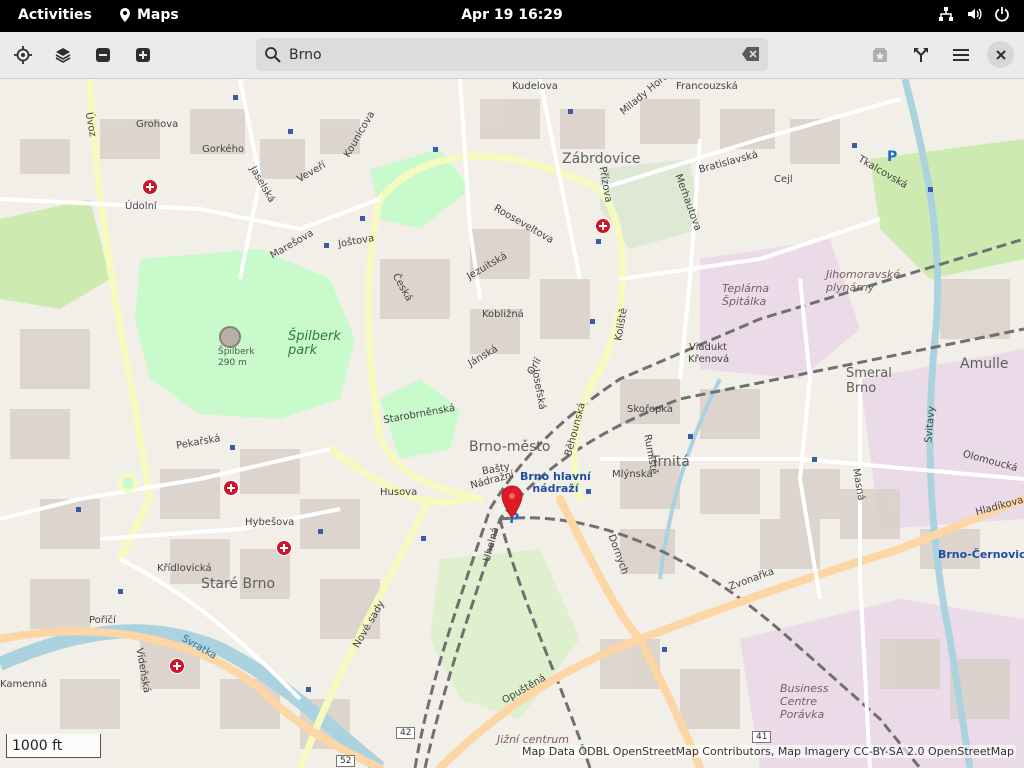 This screenshot has width=1024, height=768. I want to click on top-bar: Activities Maps Apr 19 16:29, so click(512, 16).